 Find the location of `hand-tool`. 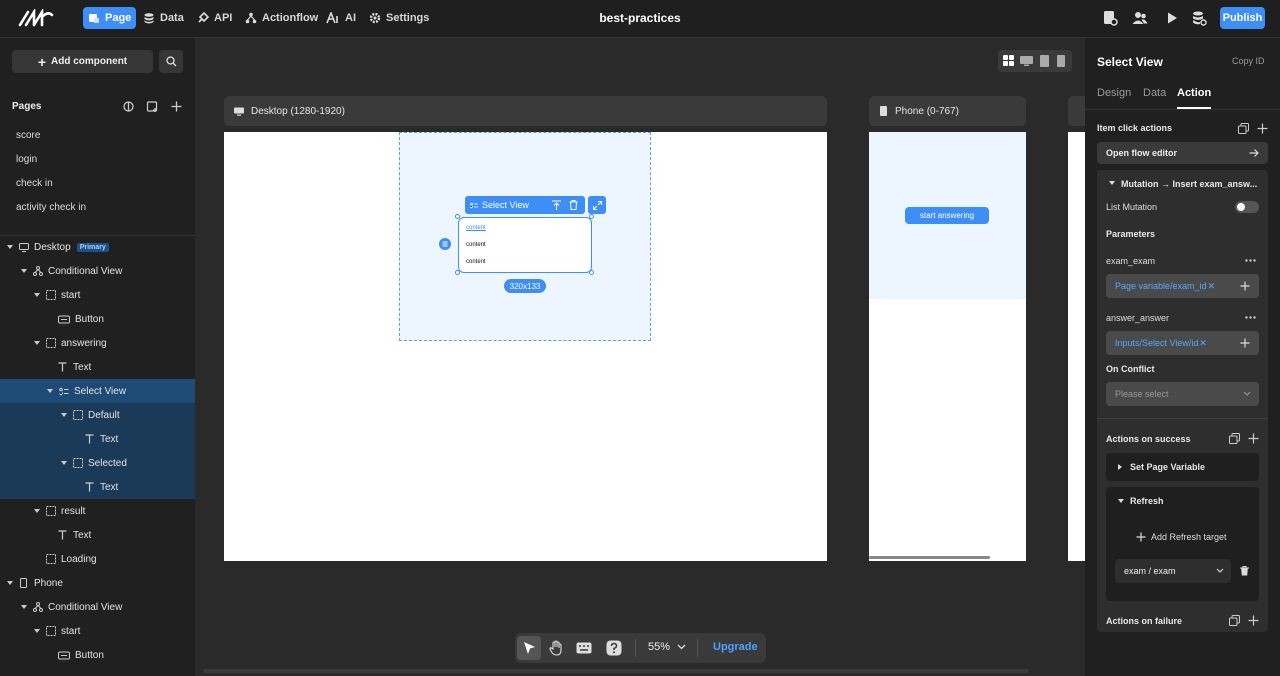

hand-tool is located at coordinates (556, 648).